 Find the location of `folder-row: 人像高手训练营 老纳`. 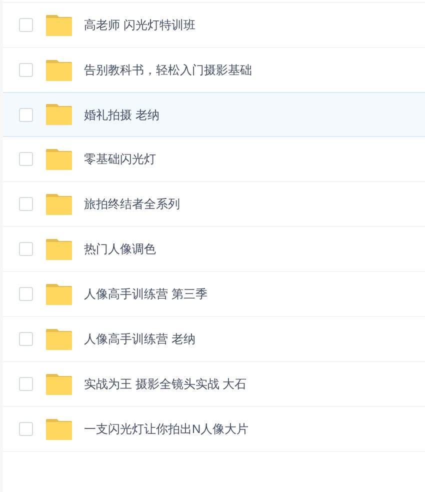

folder-row: 人像高手训练营 老纳 is located at coordinates (214, 339).